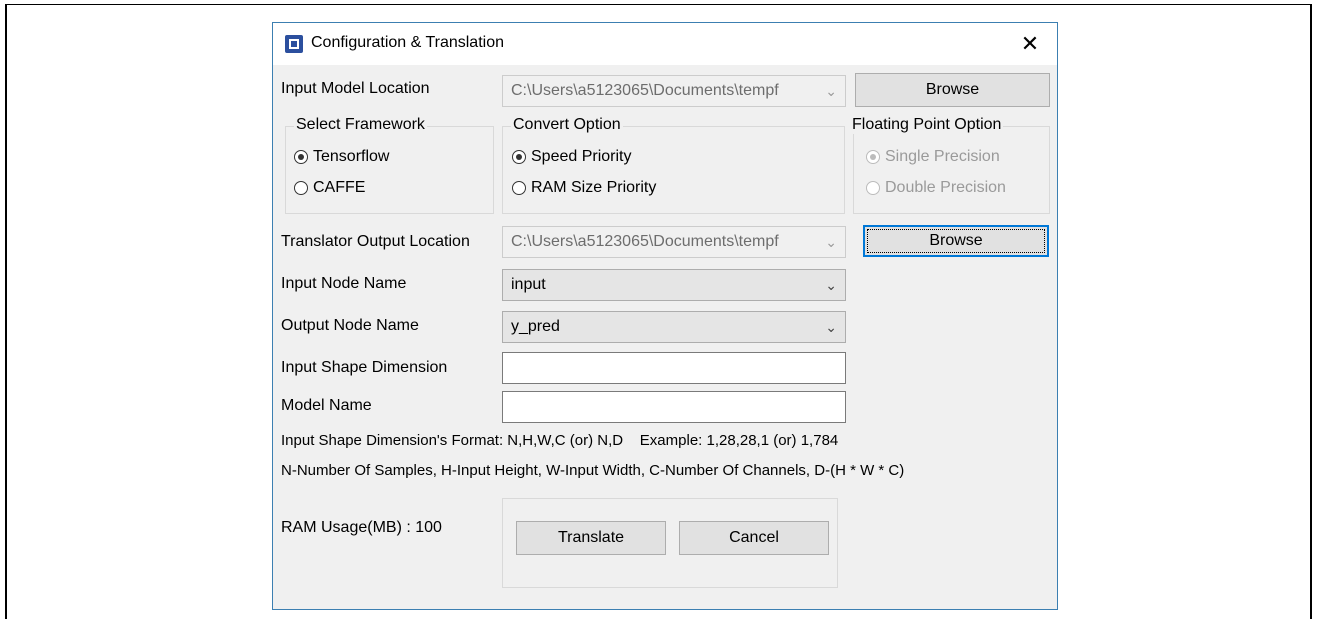 The image size is (1317, 623). Describe the element at coordinates (364, 367) in the screenshot. I see `input-shape-dimension-label: Input Shape Dimension` at that location.